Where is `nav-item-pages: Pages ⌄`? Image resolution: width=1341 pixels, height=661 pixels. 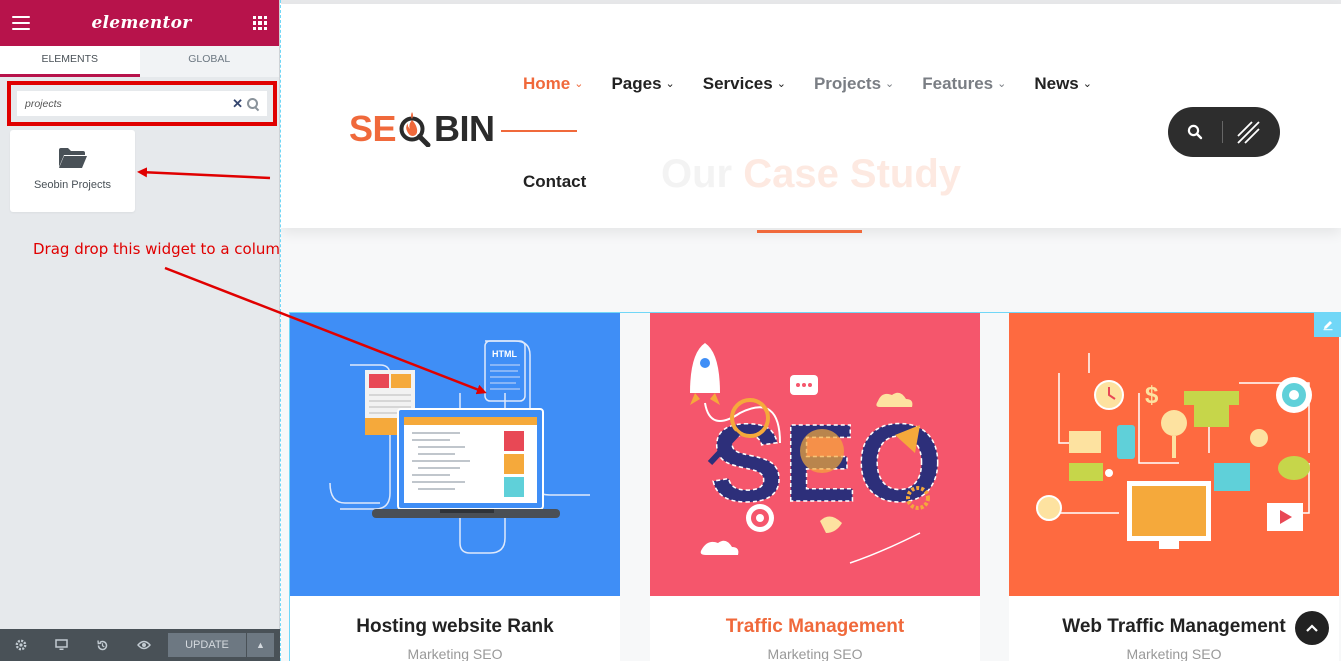 nav-item-pages: Pages ⌄ is located at coordinates (642, 84).